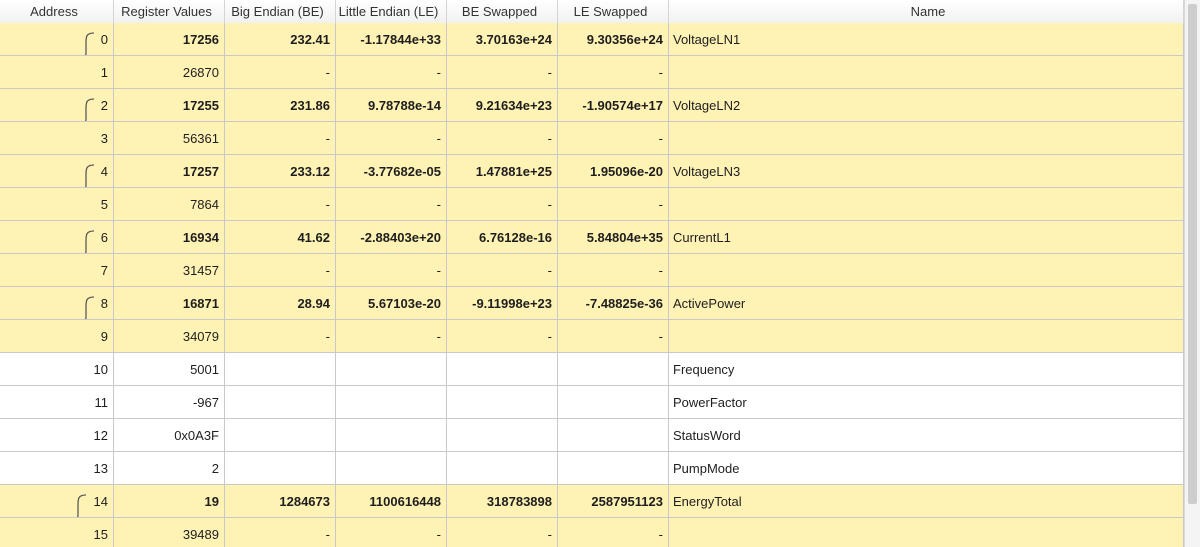 The height and width of the screenshot is (547, 1200). What do you see at coordinates (57, 270) in the screenshot?
I see `address-cell: 7` at bounding box center [57, 270].